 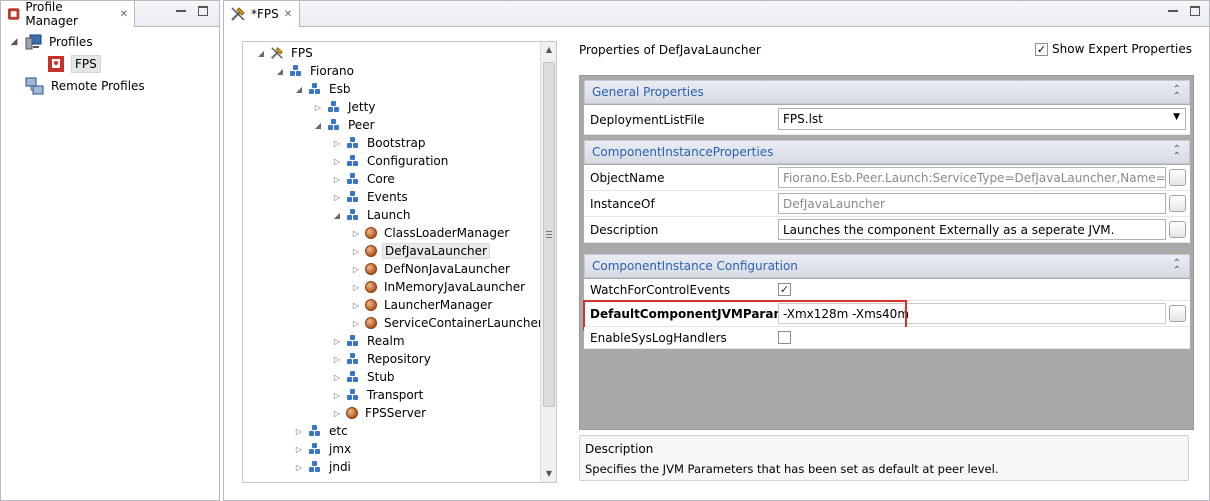 I want to click on tree-item-fps-profile: FPS, so click(x=111, y=64).